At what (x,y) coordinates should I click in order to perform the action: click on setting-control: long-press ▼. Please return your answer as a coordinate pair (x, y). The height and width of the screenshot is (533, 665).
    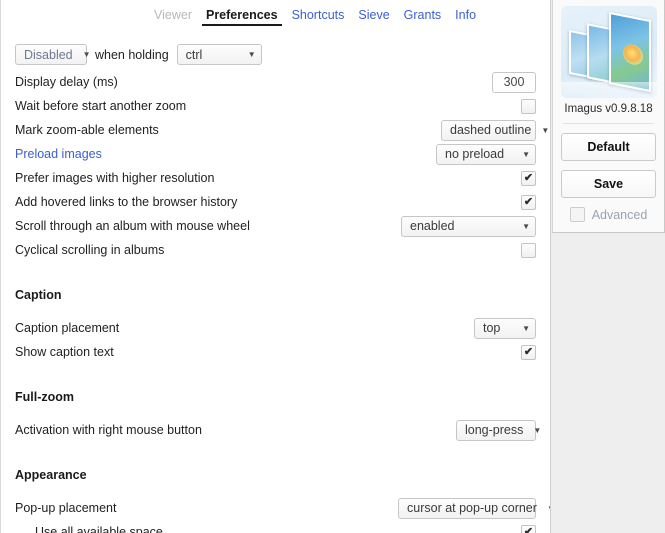
    Looking at the image, I should click on (498, 430).